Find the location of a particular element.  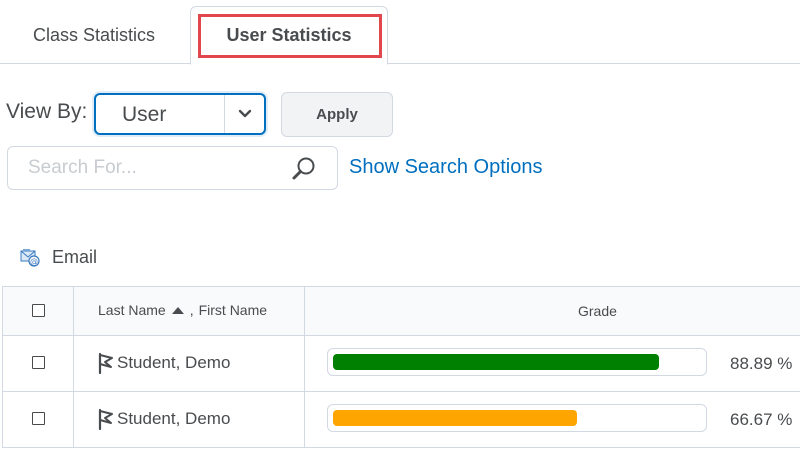

table-header: Last Name , First Name Grade is located at coordinates (401, 311).